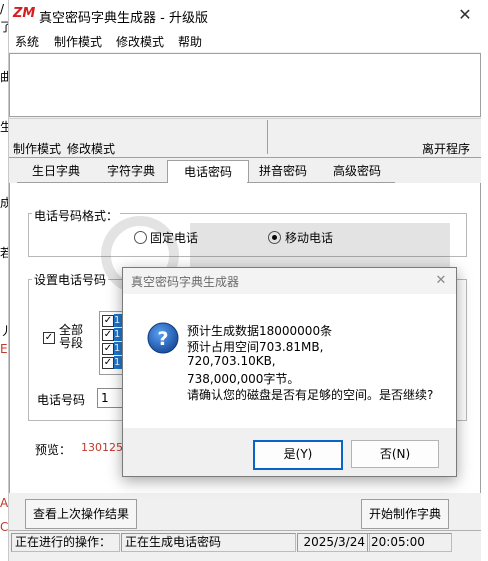 The width and height of the screenshot is (488, 561). What do you see at coordinates (61, 400) in the screenshot?
I see `phone-number-label: 电话号码` at bounding box center [61, 400].